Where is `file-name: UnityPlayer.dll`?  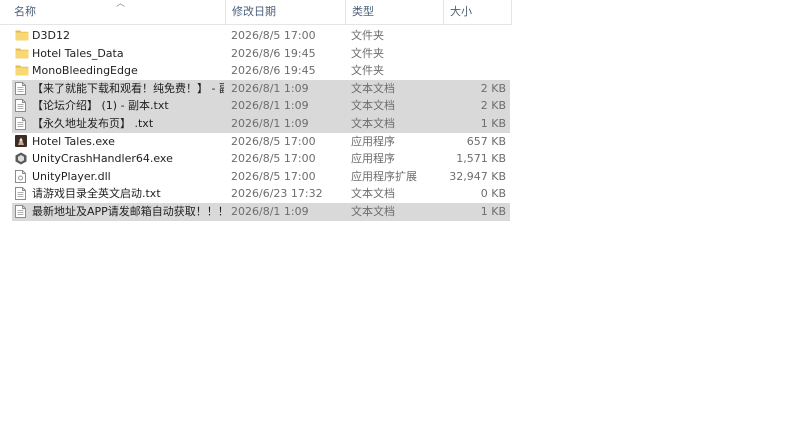 file-name: UnityPlayer.dll is located at coordinates (71, 176).